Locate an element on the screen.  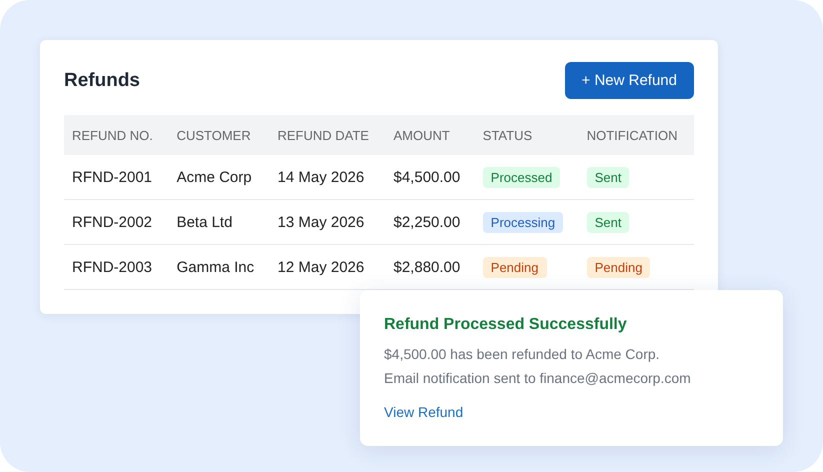
column-header: STATUS is located at coordinates (526, 135).